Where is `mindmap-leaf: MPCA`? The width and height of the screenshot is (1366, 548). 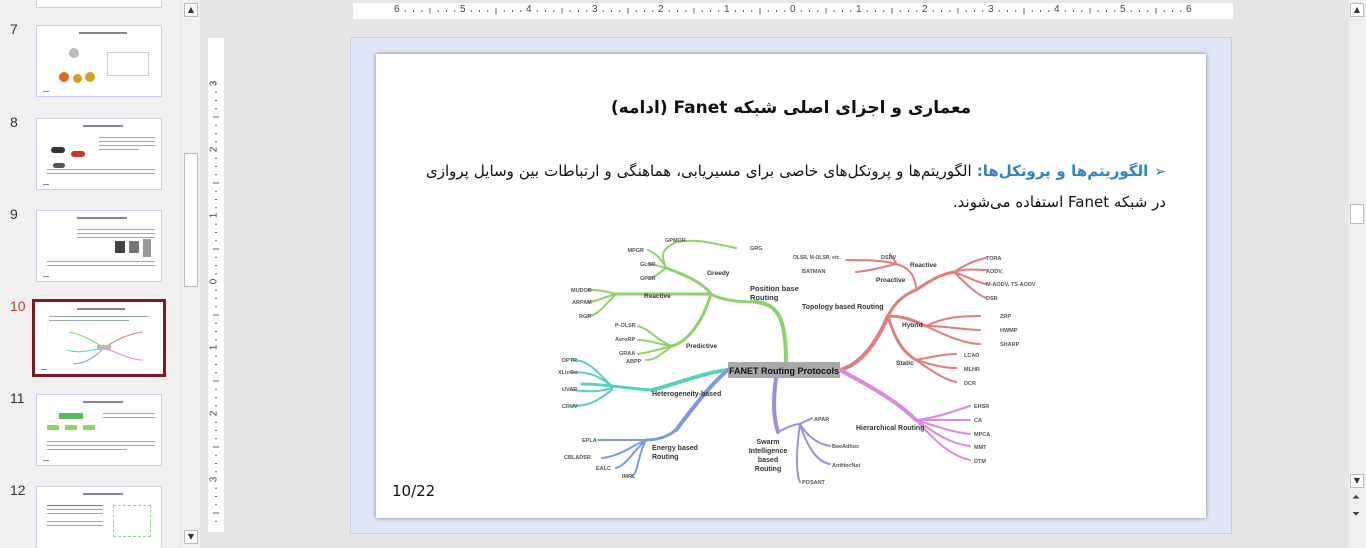
mindmap-leaf: MPCA is located at coordinates (982, 435).